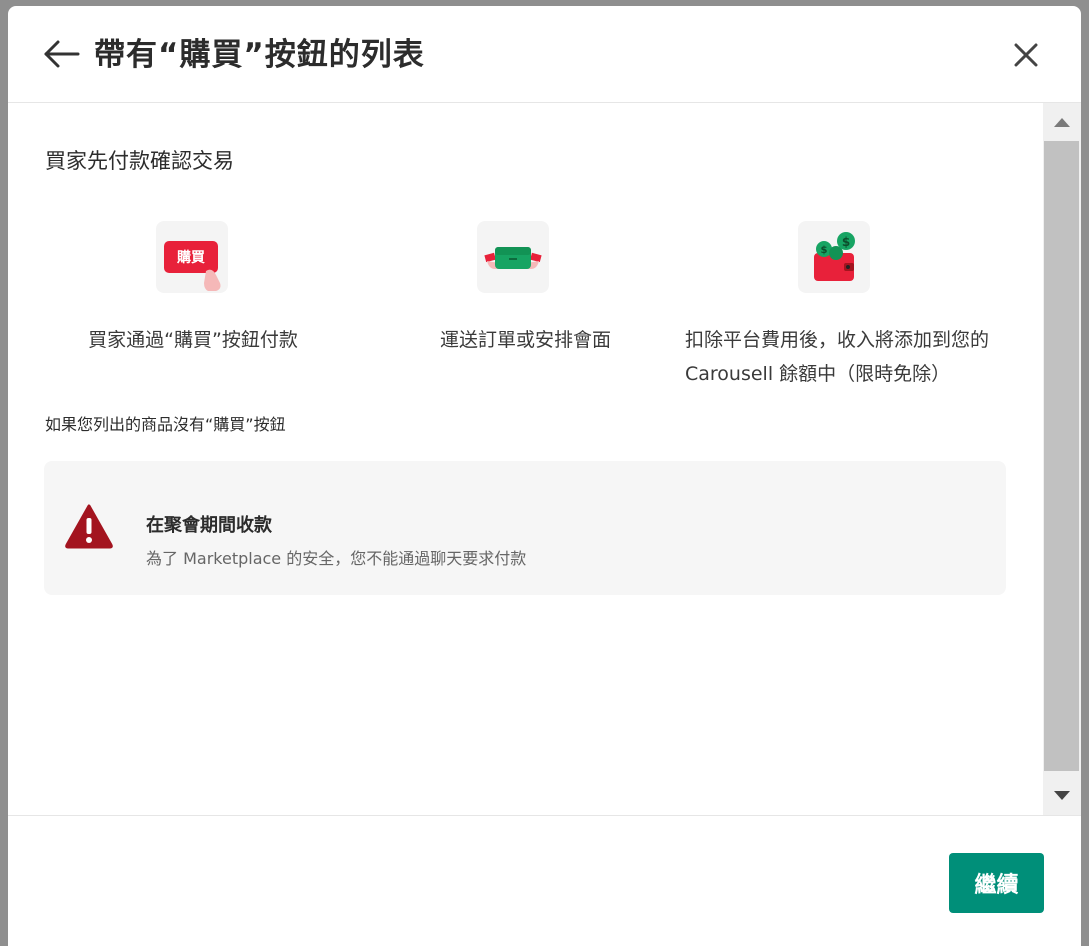 This screenshot has height=946, width=1089. I want to click on scroll-up-button, so click(1062, 121).